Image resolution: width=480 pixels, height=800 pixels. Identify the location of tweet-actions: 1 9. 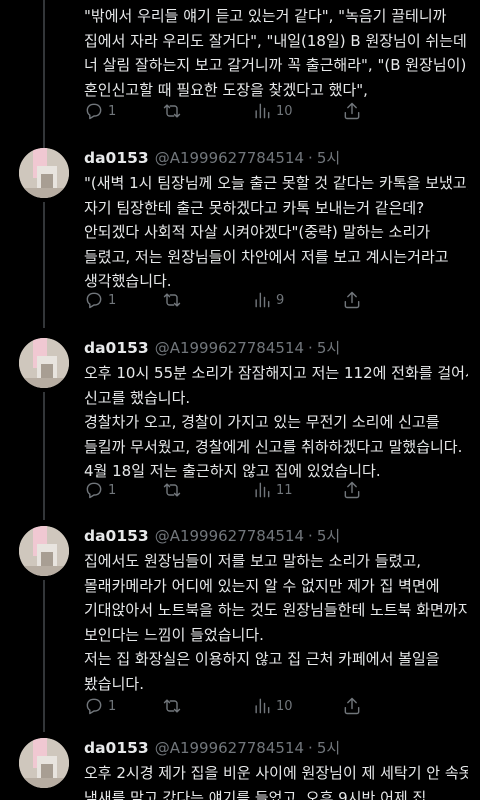
(276, 301).